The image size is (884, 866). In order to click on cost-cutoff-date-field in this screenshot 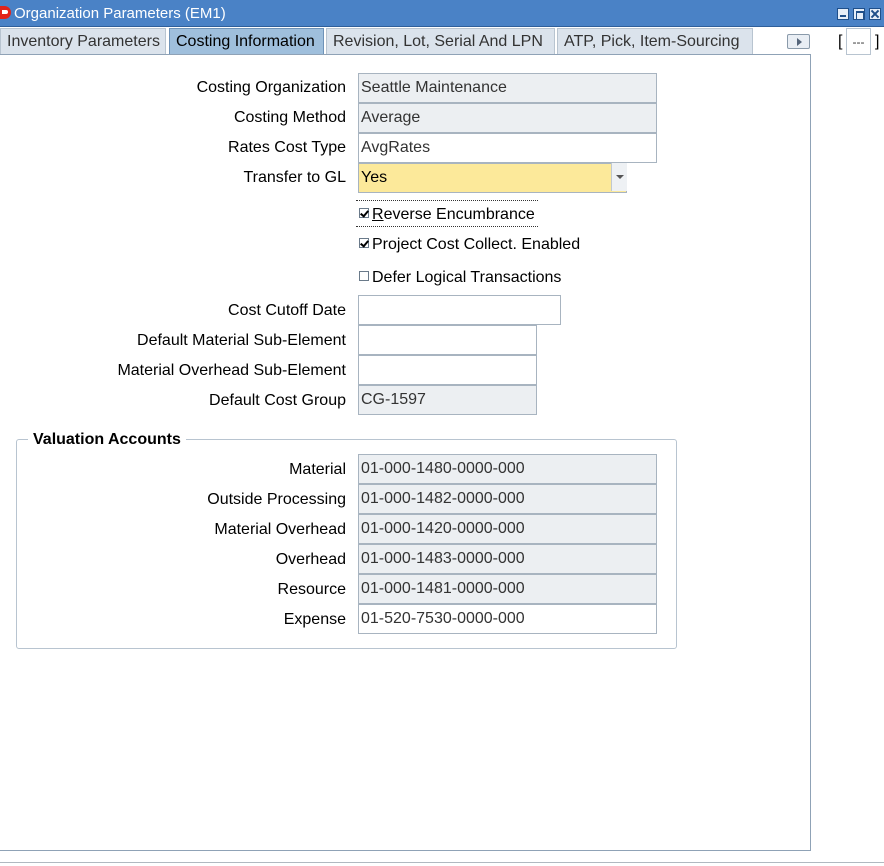, I will do `click(459, 310)`.